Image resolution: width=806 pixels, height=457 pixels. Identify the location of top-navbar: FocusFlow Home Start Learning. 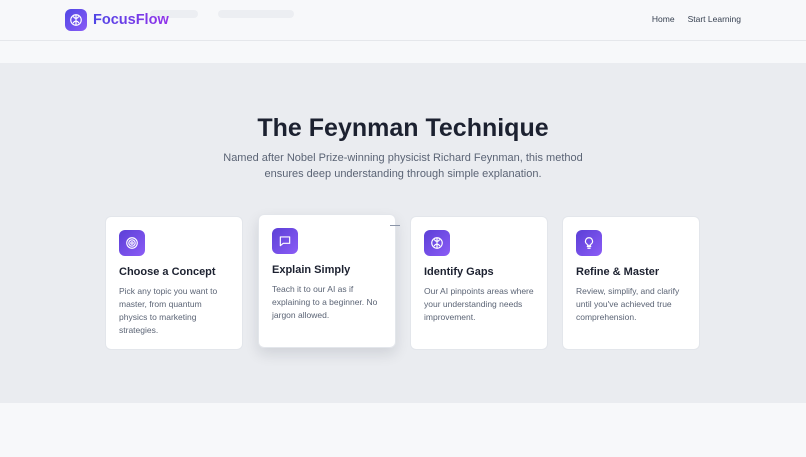
(403, 20).